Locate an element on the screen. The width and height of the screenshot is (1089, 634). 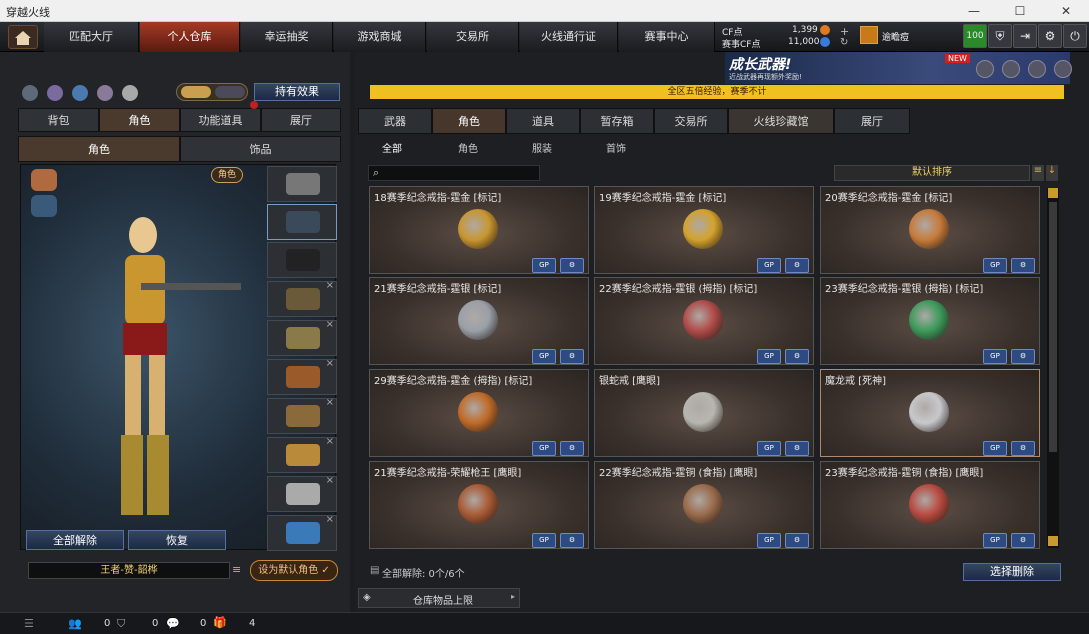
close-button: ✕ is located at coordinates (1066, 11).